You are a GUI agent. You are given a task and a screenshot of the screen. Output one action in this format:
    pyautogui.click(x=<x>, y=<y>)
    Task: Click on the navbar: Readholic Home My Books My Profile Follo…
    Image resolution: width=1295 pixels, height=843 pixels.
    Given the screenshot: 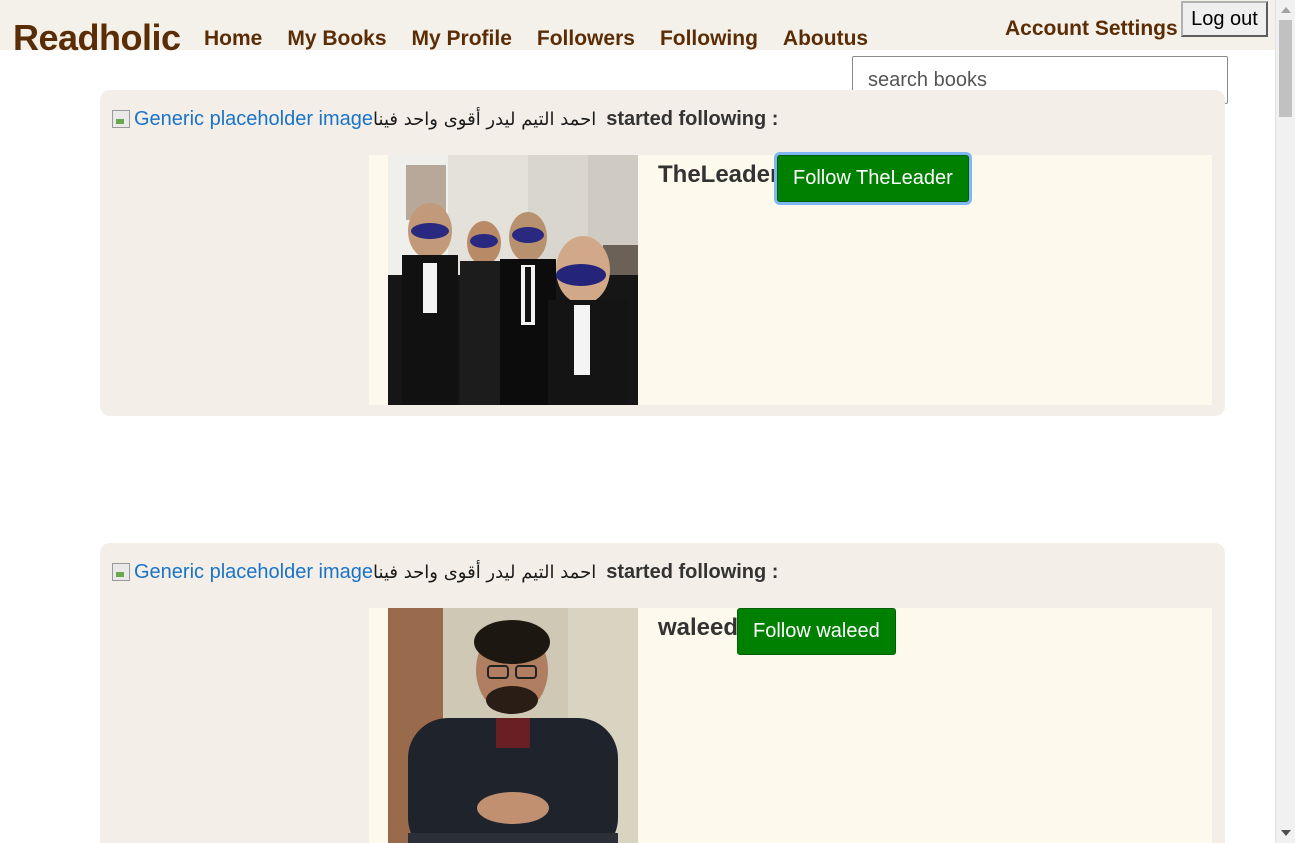 What is the action you would take?
    pyautogui.click(x=637, y=29)
    